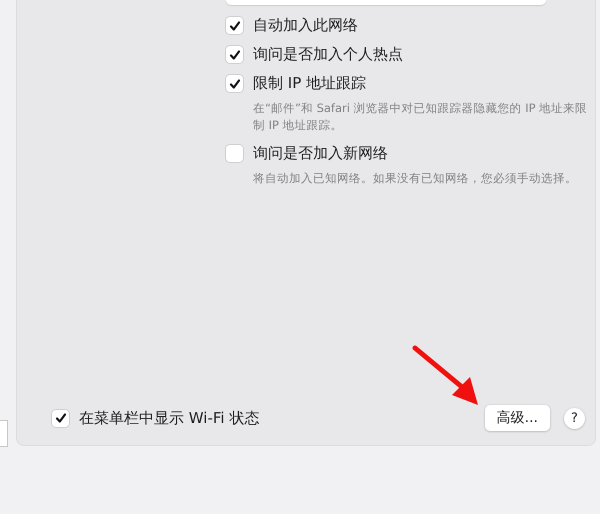  I want to click on help-button: ?, so click(574, 418).